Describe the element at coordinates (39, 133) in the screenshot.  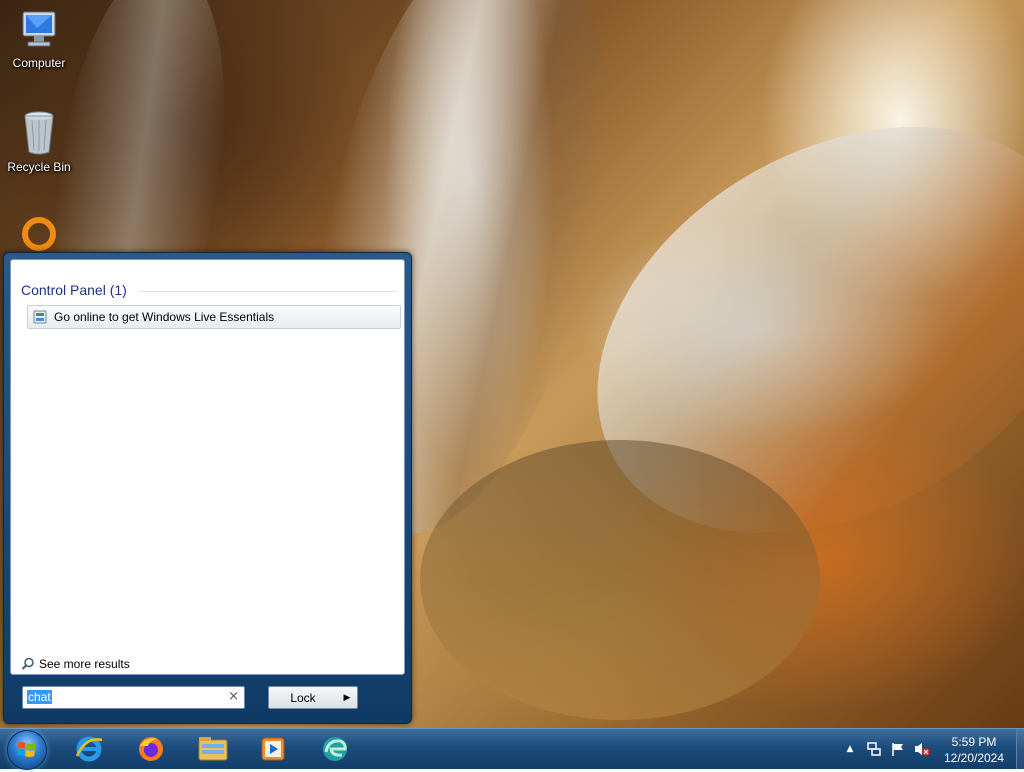
I see `recycle-bin-icon` at that location.